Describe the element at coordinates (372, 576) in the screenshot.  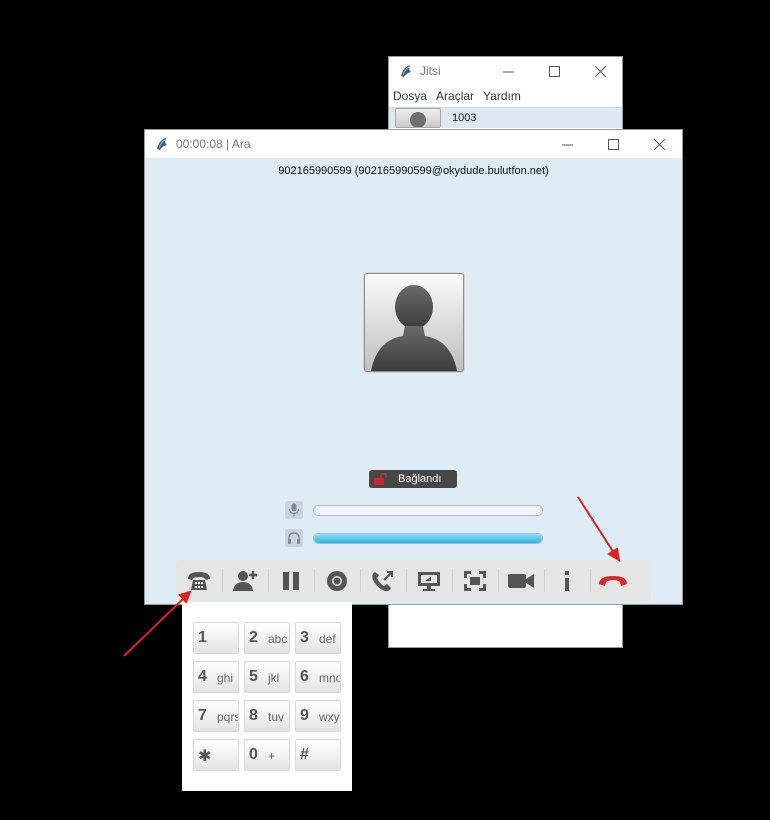
I see `annotation-arrows` at that location.